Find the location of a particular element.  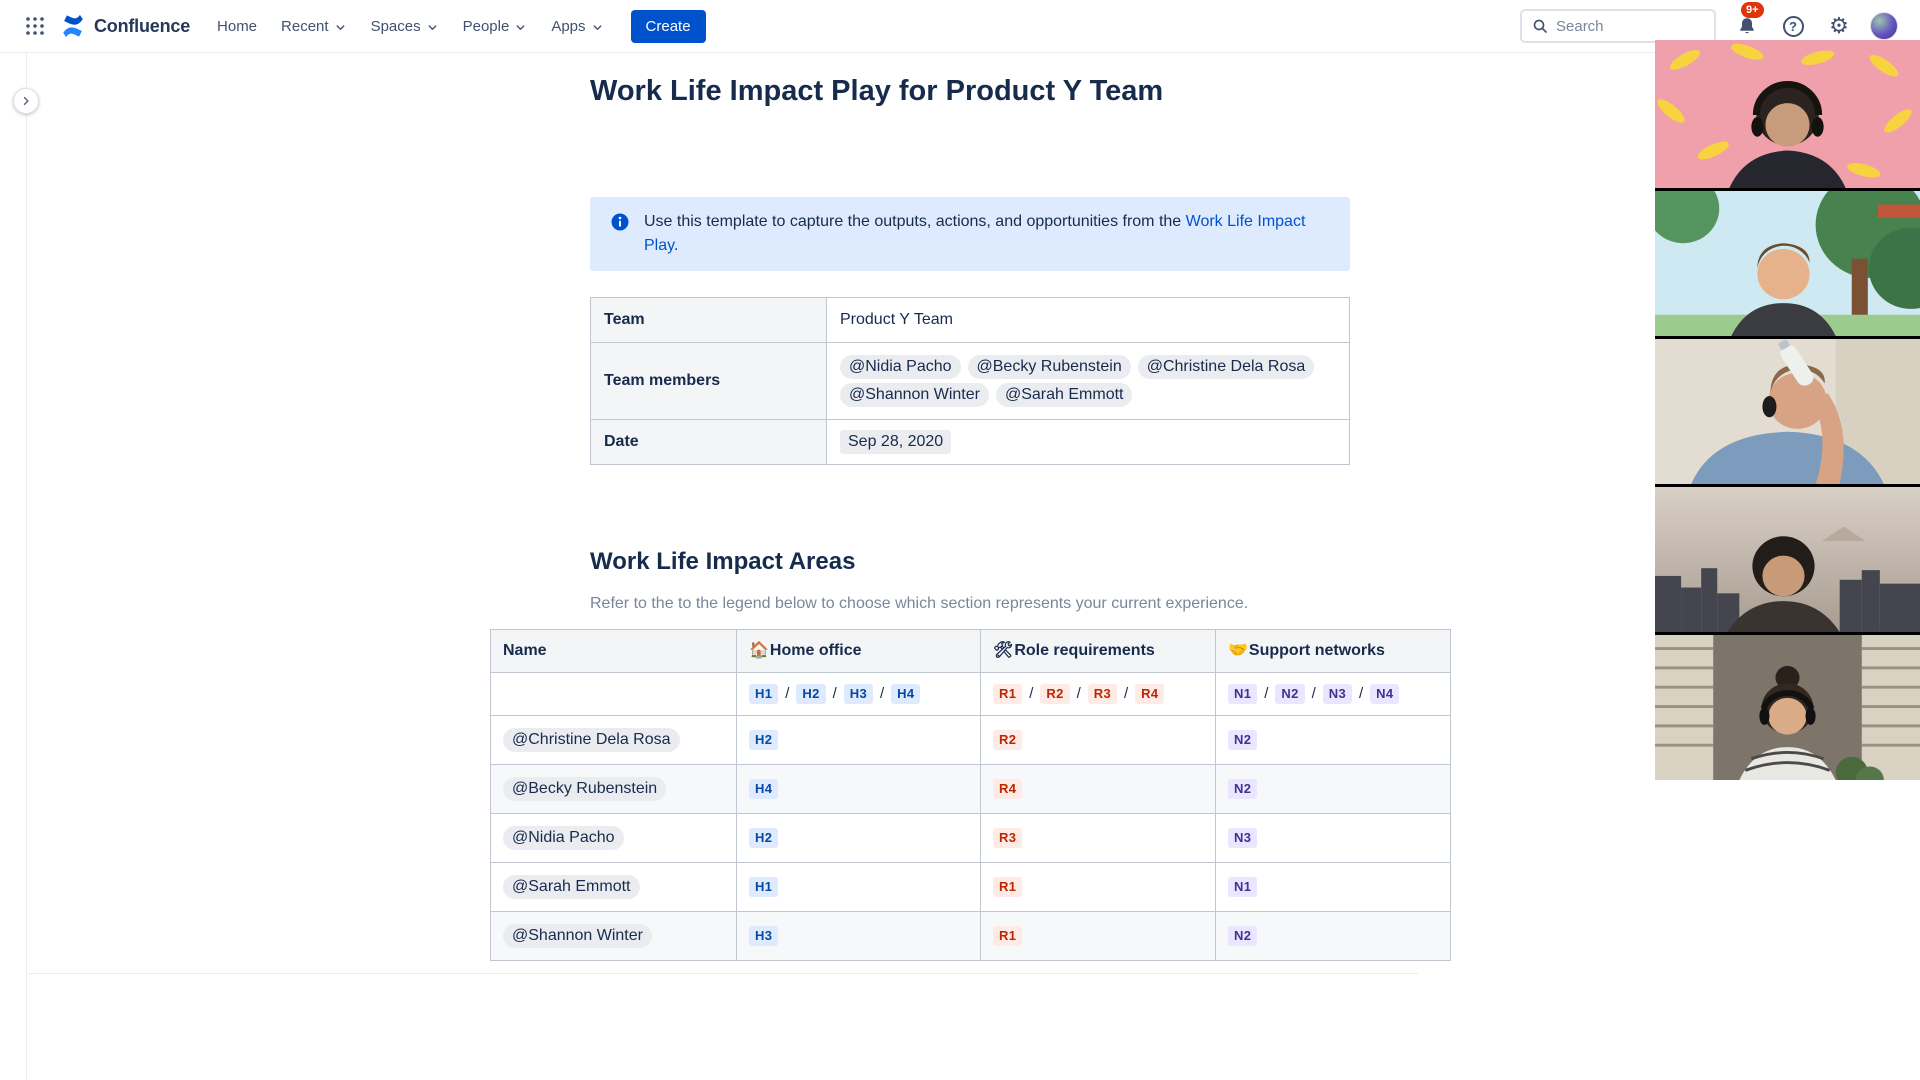

legend-cell-support: N1 / N2 / N3 / N4 is located at coordinates (1333, 694).